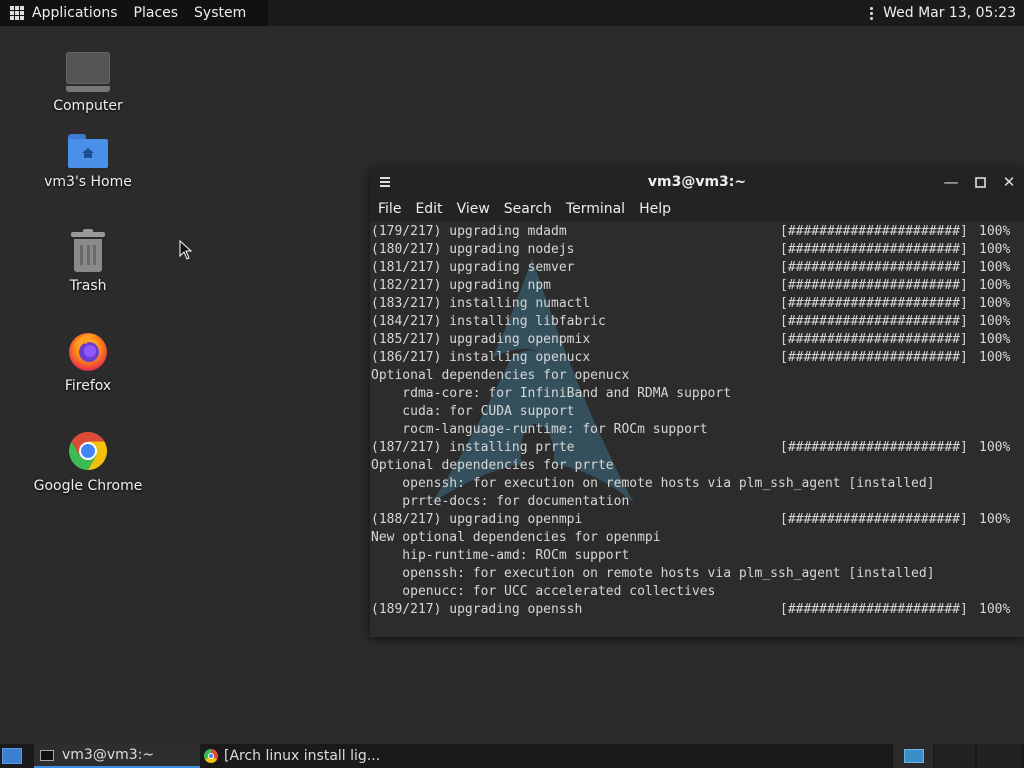 Image resolution: width=1024 pixels, height=768 pixels. Describe the element at coordinates (653, 502) in the screenshot. I see `terminal-line: prrte-docs: for documentation` at that location.